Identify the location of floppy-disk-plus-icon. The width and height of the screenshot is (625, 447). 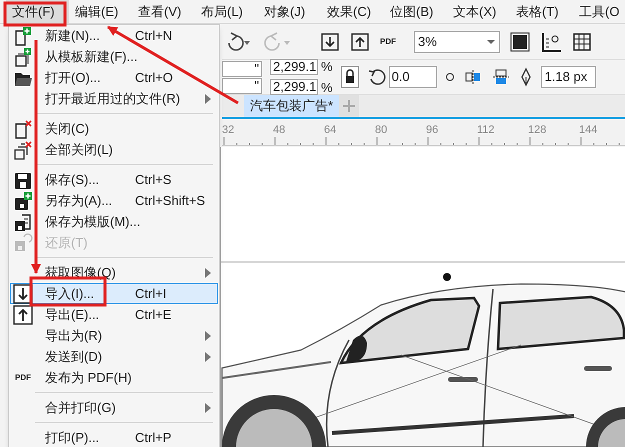
(23, 200).